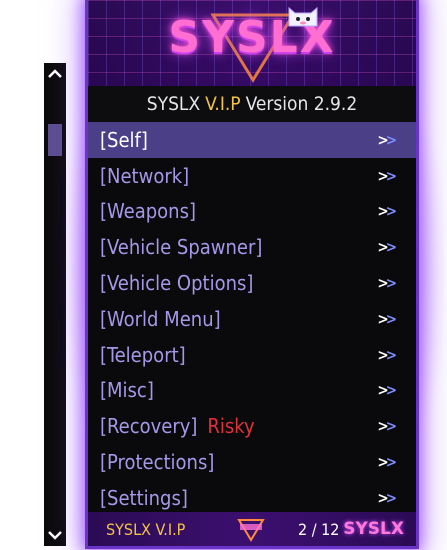  What do you see at coordinates (144, 497) in the screenshot?
I see `menu-item-label: [Settings]` at bounding box center [144, 497].